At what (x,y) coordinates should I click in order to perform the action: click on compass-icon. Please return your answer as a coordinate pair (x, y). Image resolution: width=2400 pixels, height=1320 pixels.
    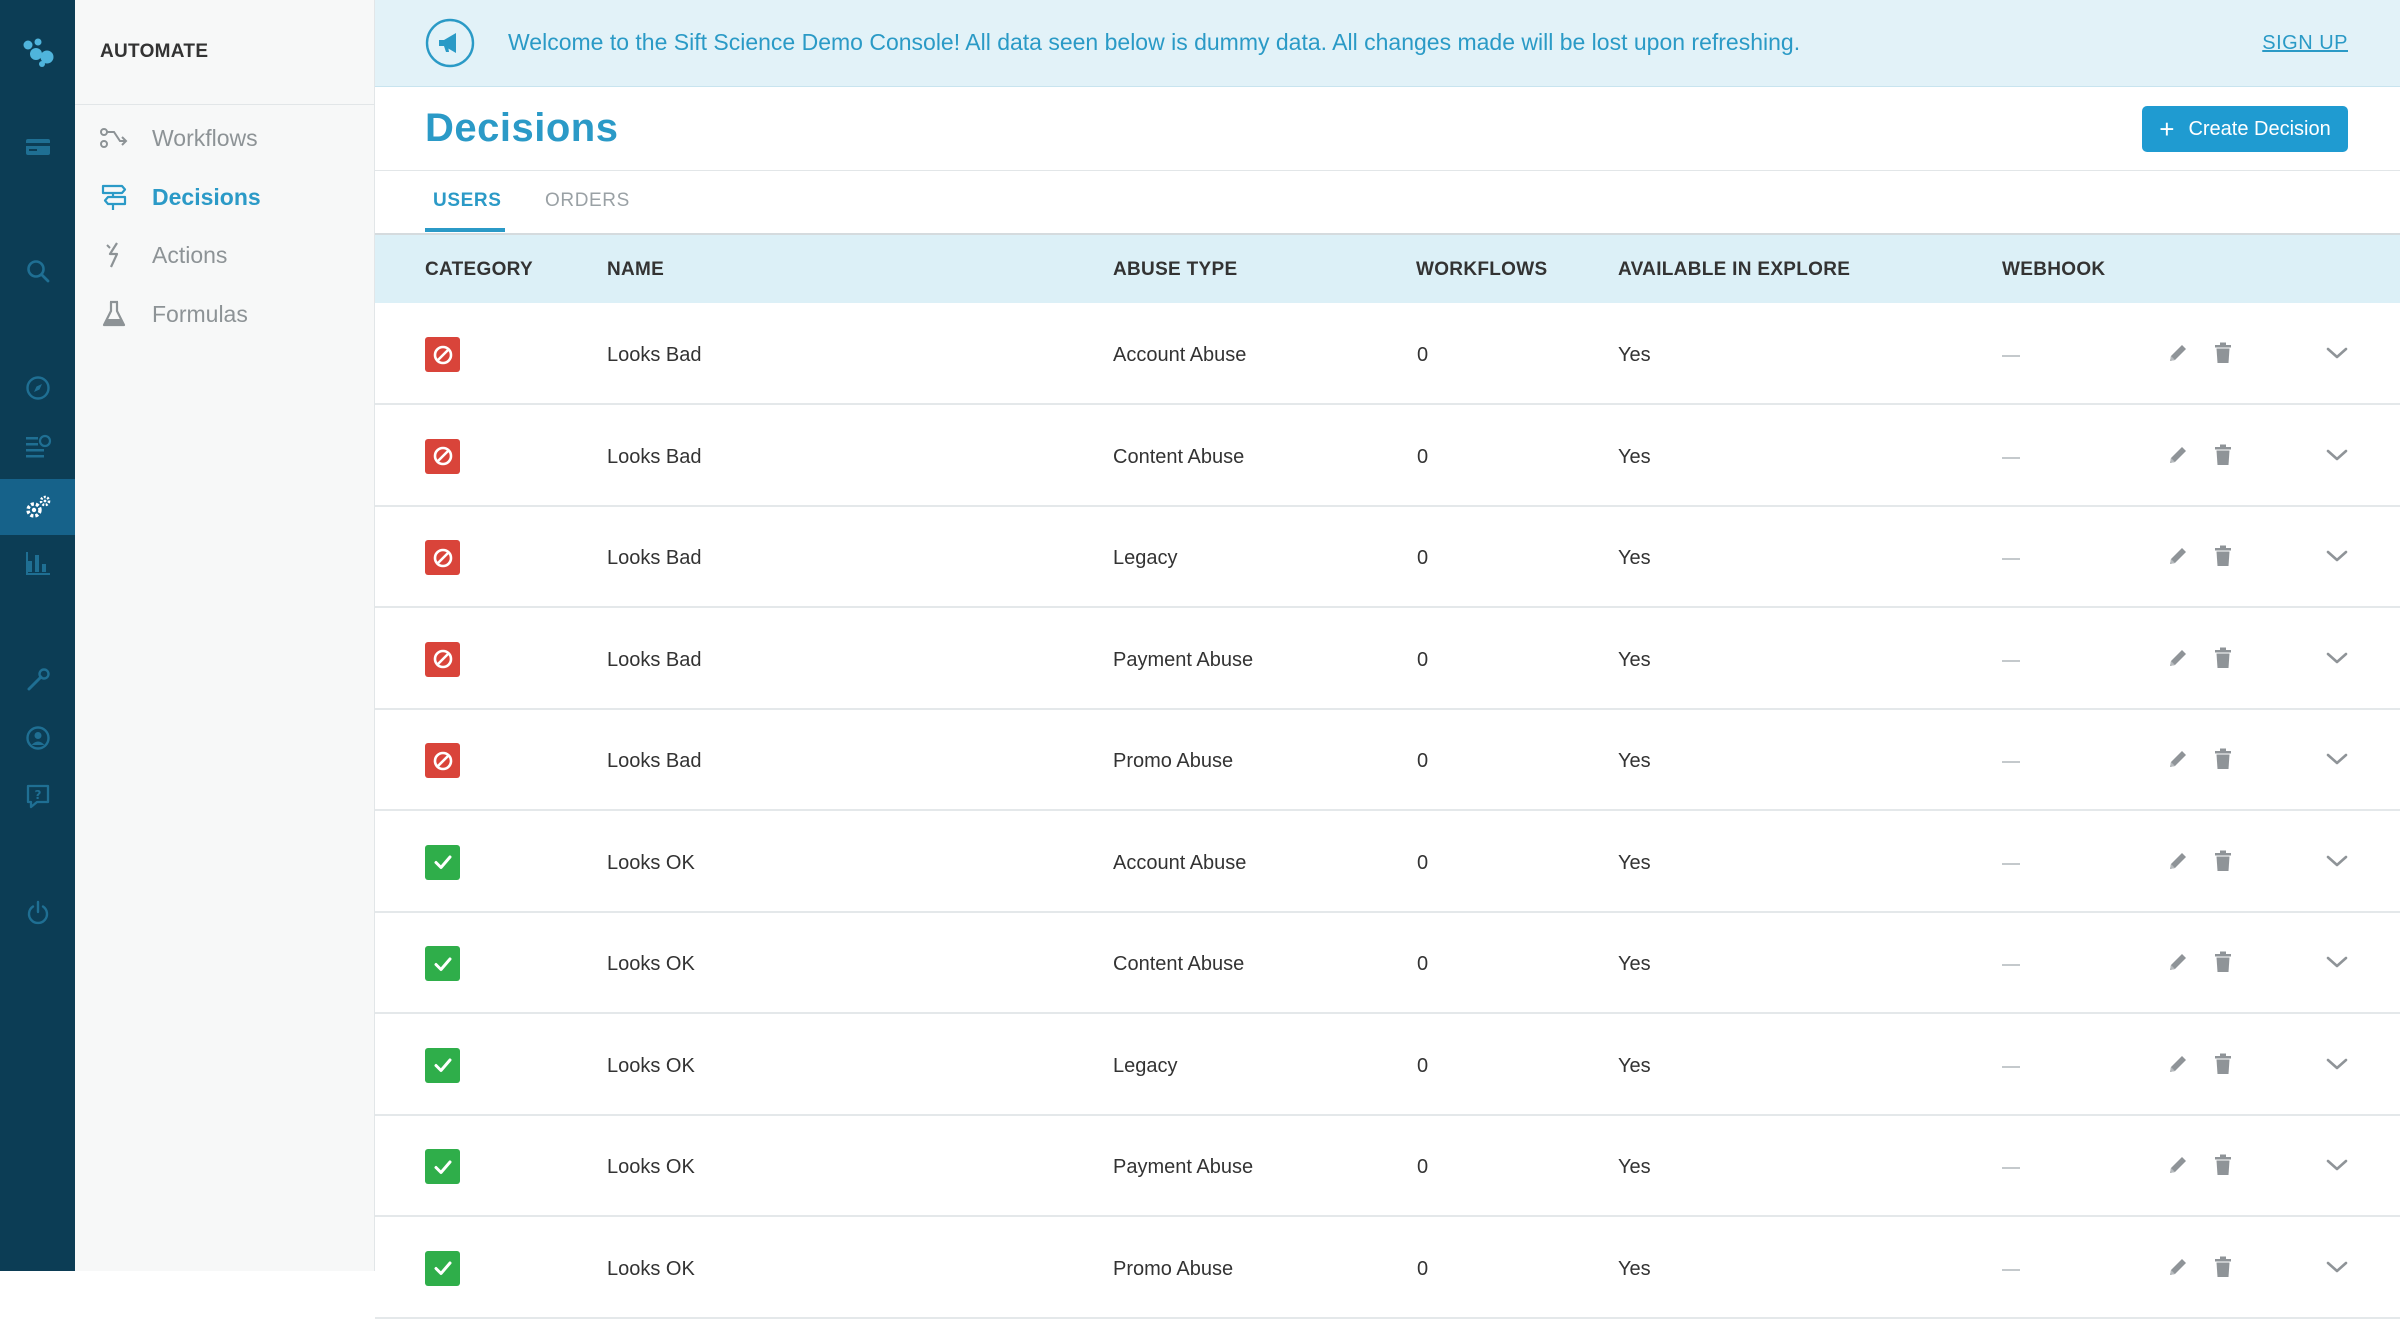
    Looking at the image, I should click on (37, 388).